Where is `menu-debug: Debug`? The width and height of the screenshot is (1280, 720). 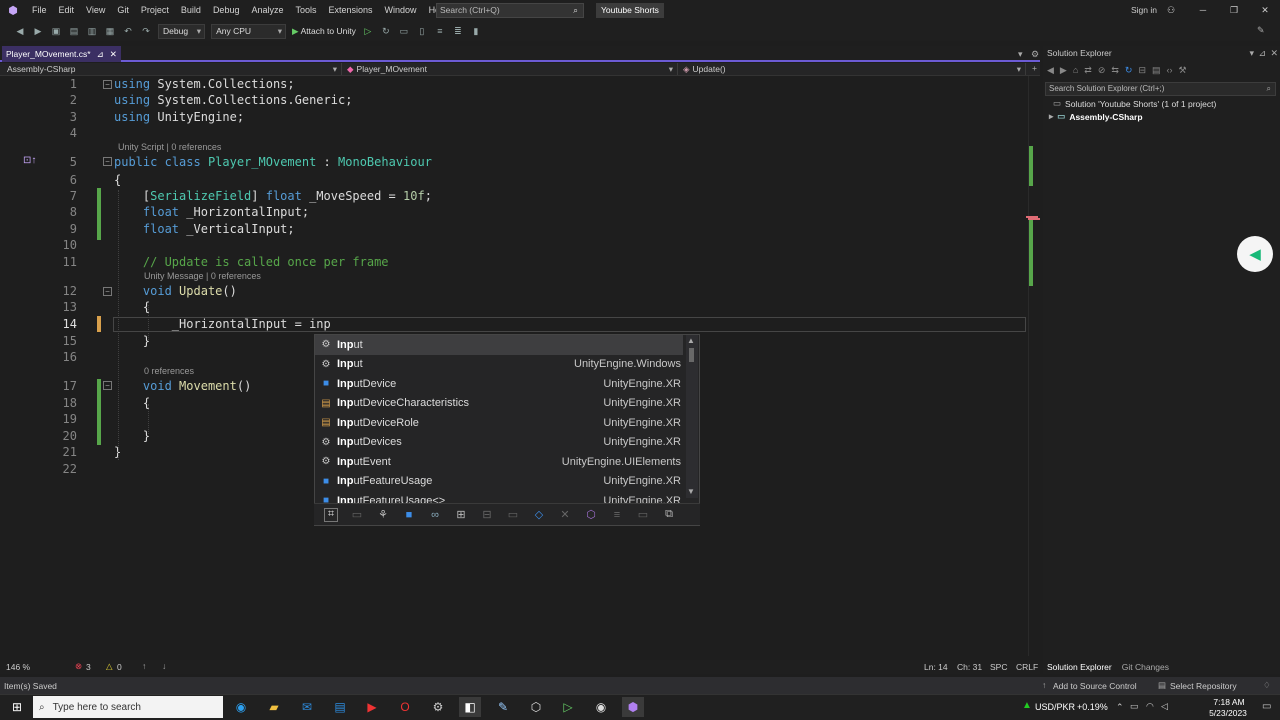
menu-debug: Debug is located at coordinates (226, 10).